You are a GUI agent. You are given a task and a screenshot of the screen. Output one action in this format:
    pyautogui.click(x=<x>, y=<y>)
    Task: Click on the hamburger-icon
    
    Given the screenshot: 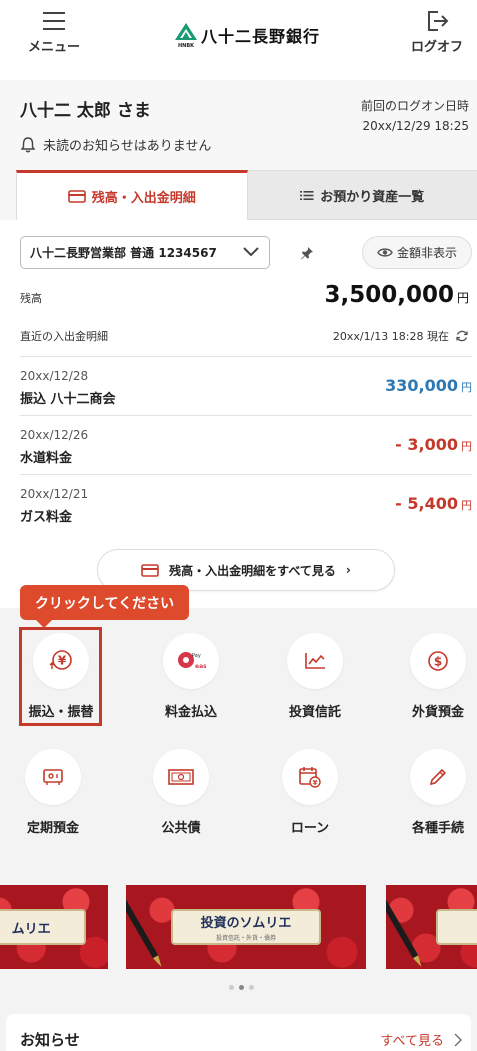 What is the action you would take?
    pyautogui.click(x=54, y=21)
    